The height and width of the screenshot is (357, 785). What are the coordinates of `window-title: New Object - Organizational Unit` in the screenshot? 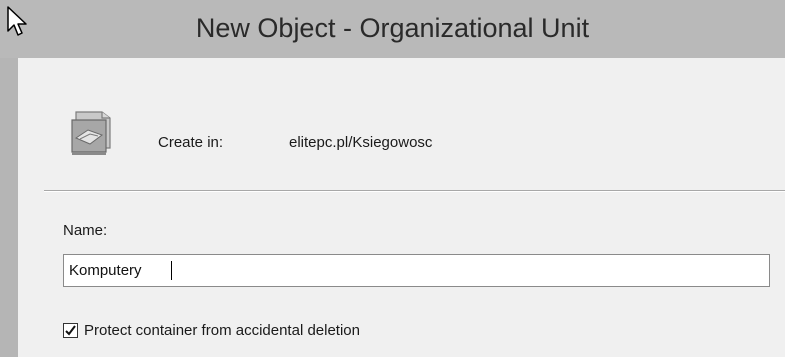 It's located at (392, 28).